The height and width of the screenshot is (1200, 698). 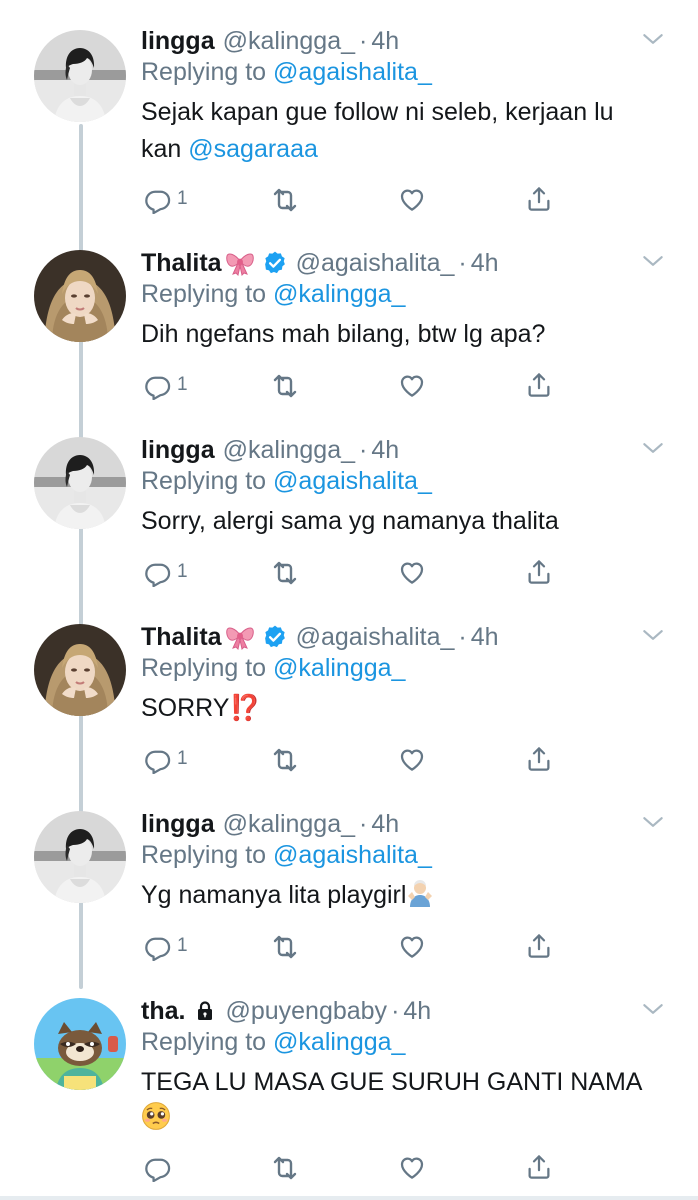 What do you see at coordinates (253, 149) in the screenshot?
I see `mention-link: @sagaraaa` at bounding box center [253, 149].